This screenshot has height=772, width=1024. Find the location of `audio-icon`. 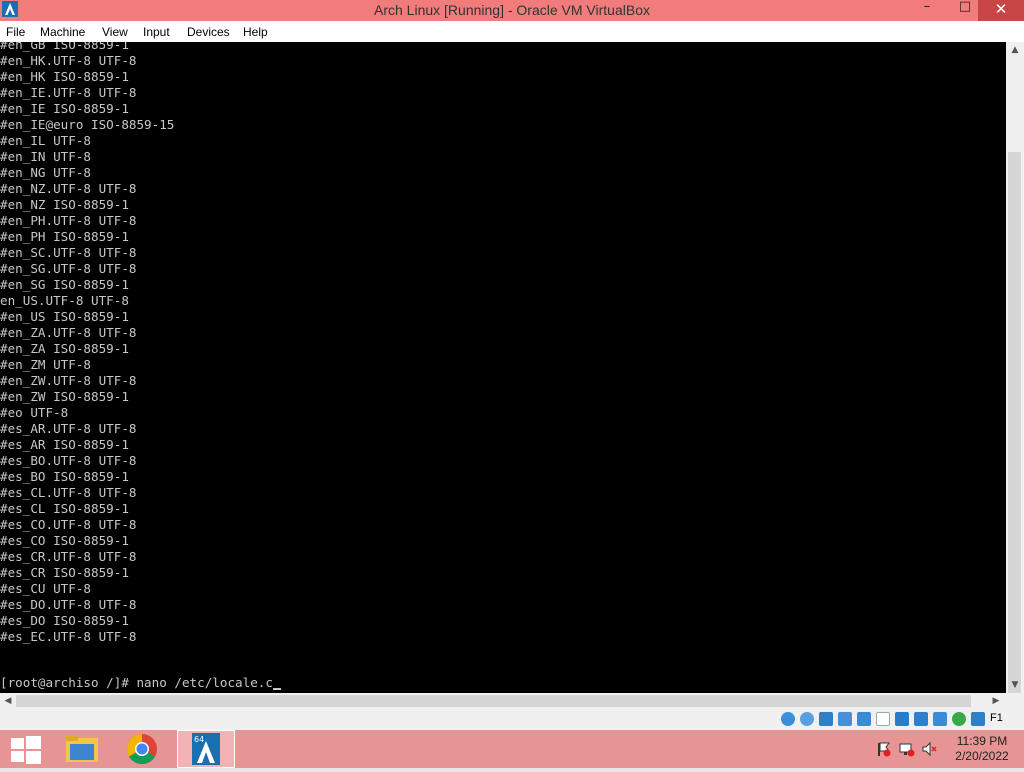

audio-icon is located at coordinates (826, 719).